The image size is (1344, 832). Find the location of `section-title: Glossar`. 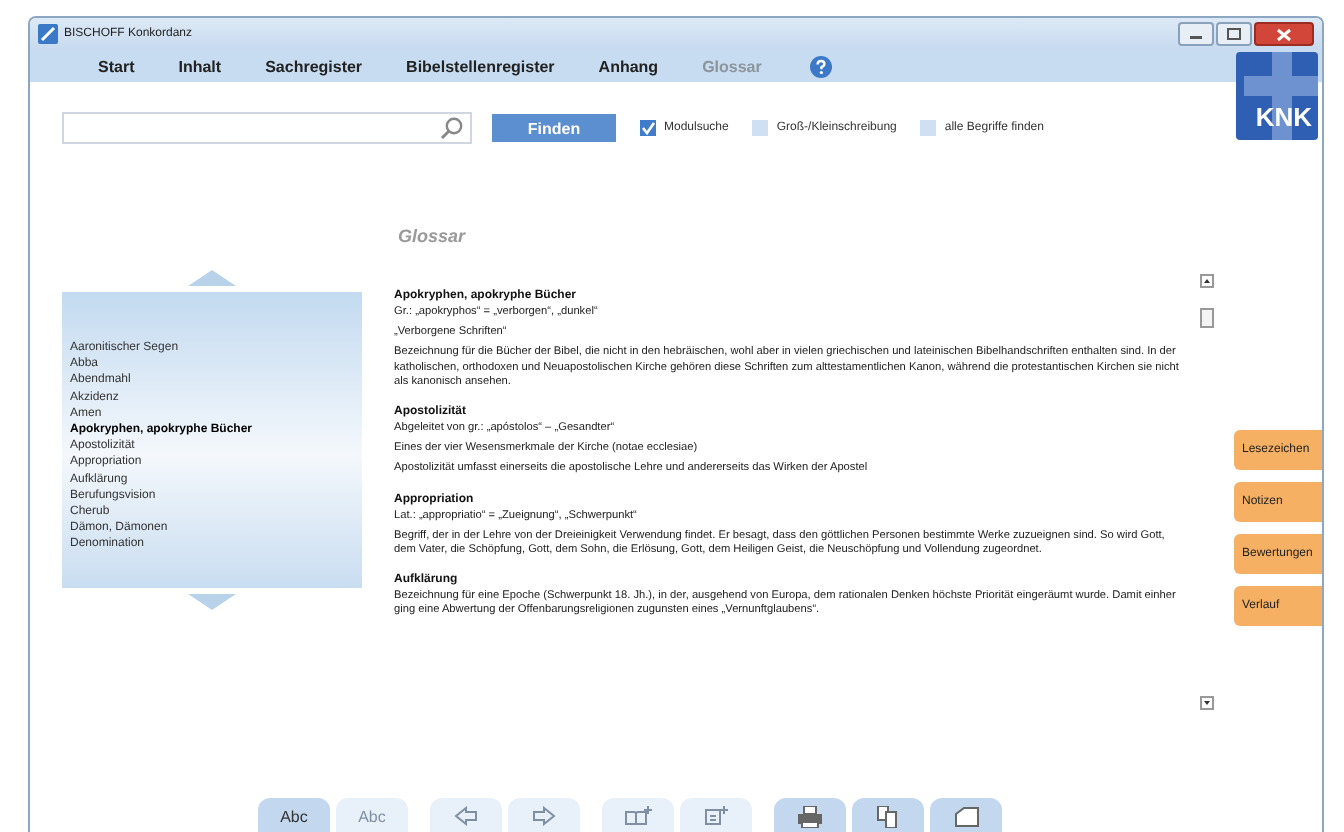

section-title: Glossar is located at coordinates (433, 236).